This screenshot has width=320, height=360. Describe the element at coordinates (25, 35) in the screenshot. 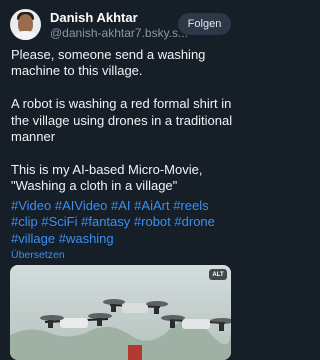

I see `avatar-shirt` at that location.